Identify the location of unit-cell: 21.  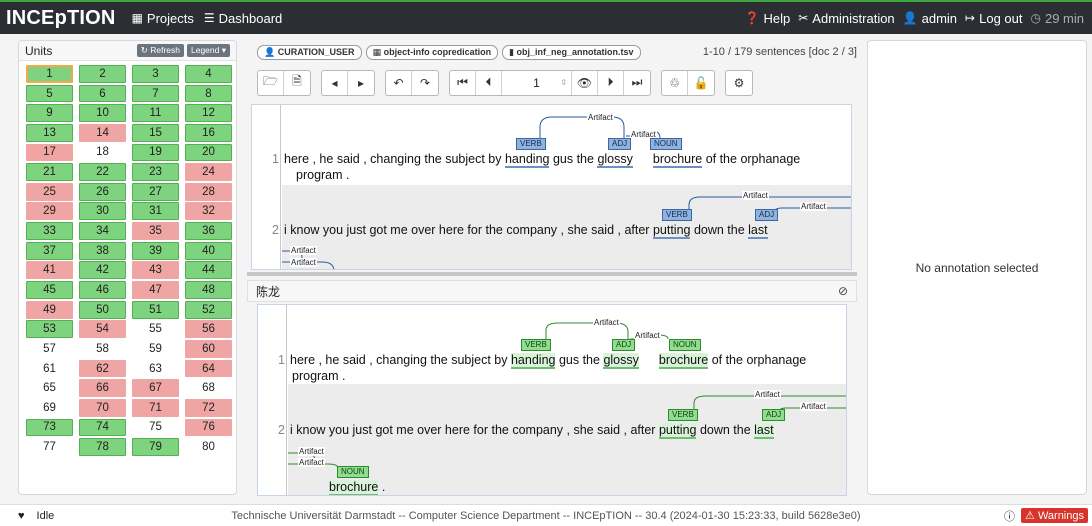
(49, 172).